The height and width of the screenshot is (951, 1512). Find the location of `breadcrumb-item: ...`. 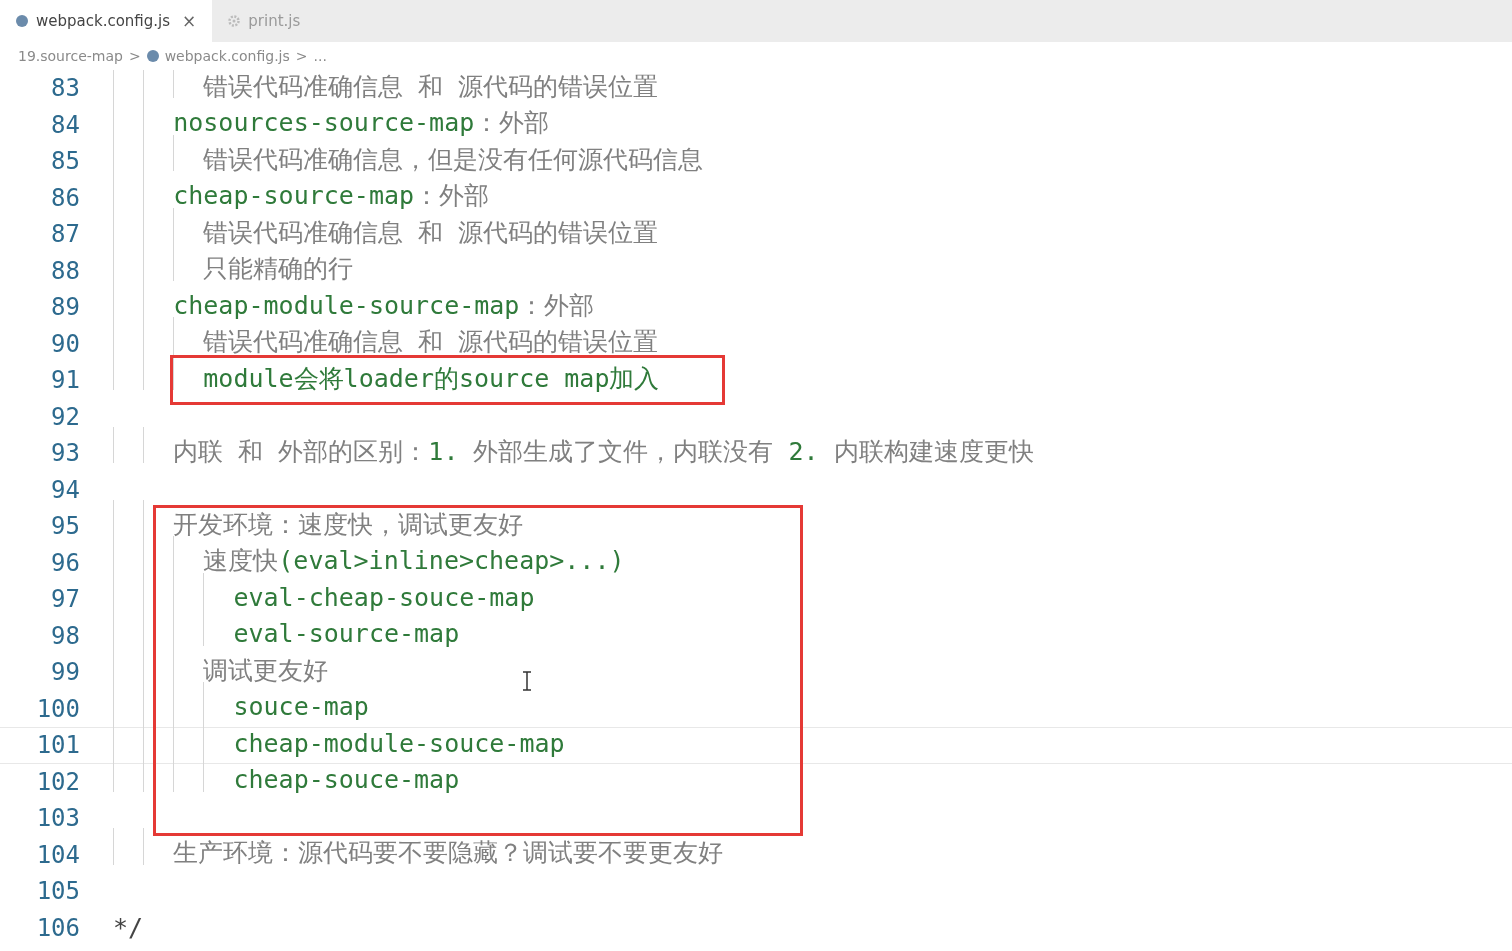

breadcrumb-item: ... is located at coordinates (320, 56).